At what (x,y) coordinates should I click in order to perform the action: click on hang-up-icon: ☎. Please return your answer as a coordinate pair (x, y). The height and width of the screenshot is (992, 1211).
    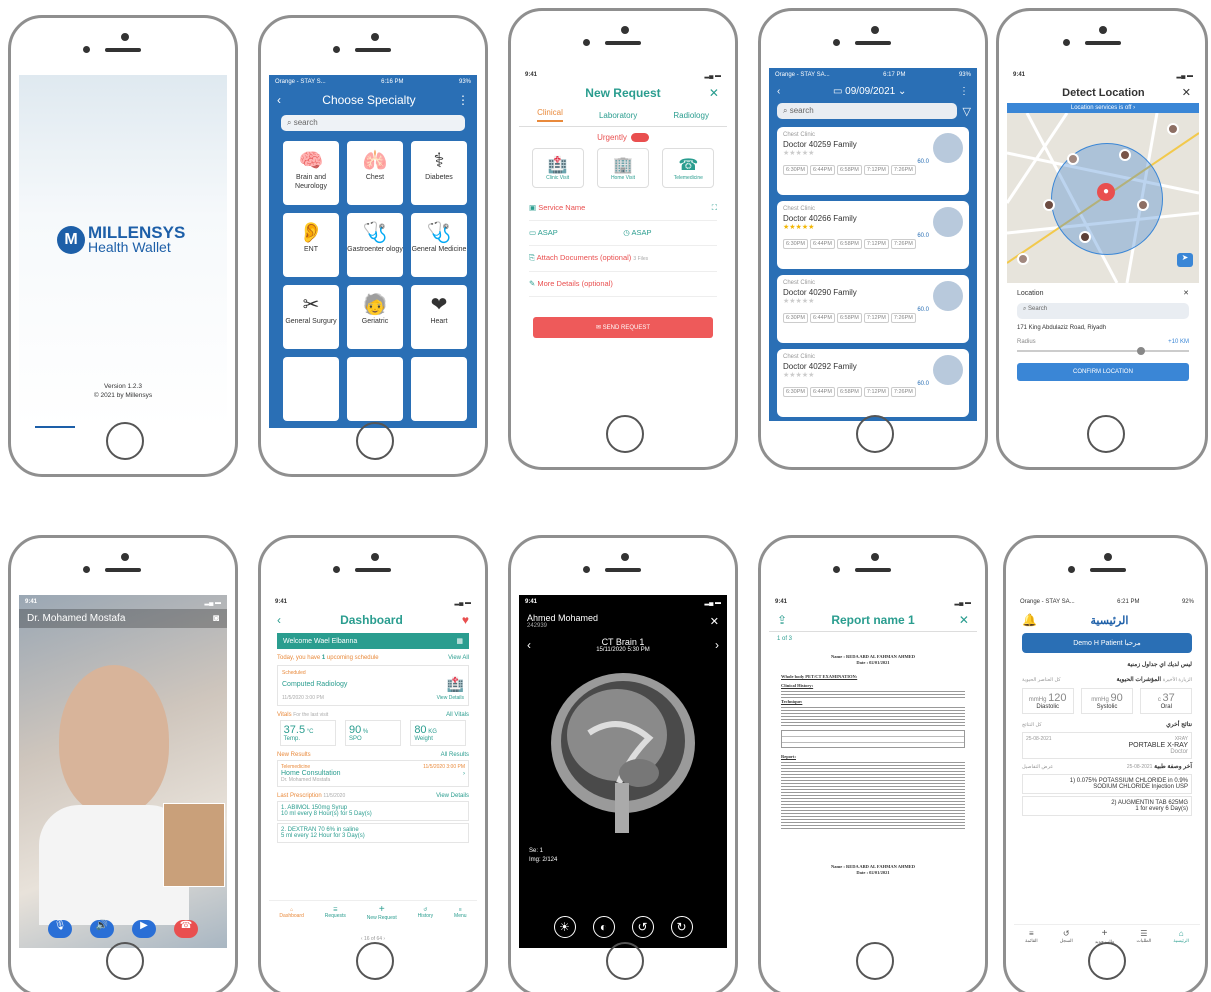
    Looking at the image, I should click on (186, 929).